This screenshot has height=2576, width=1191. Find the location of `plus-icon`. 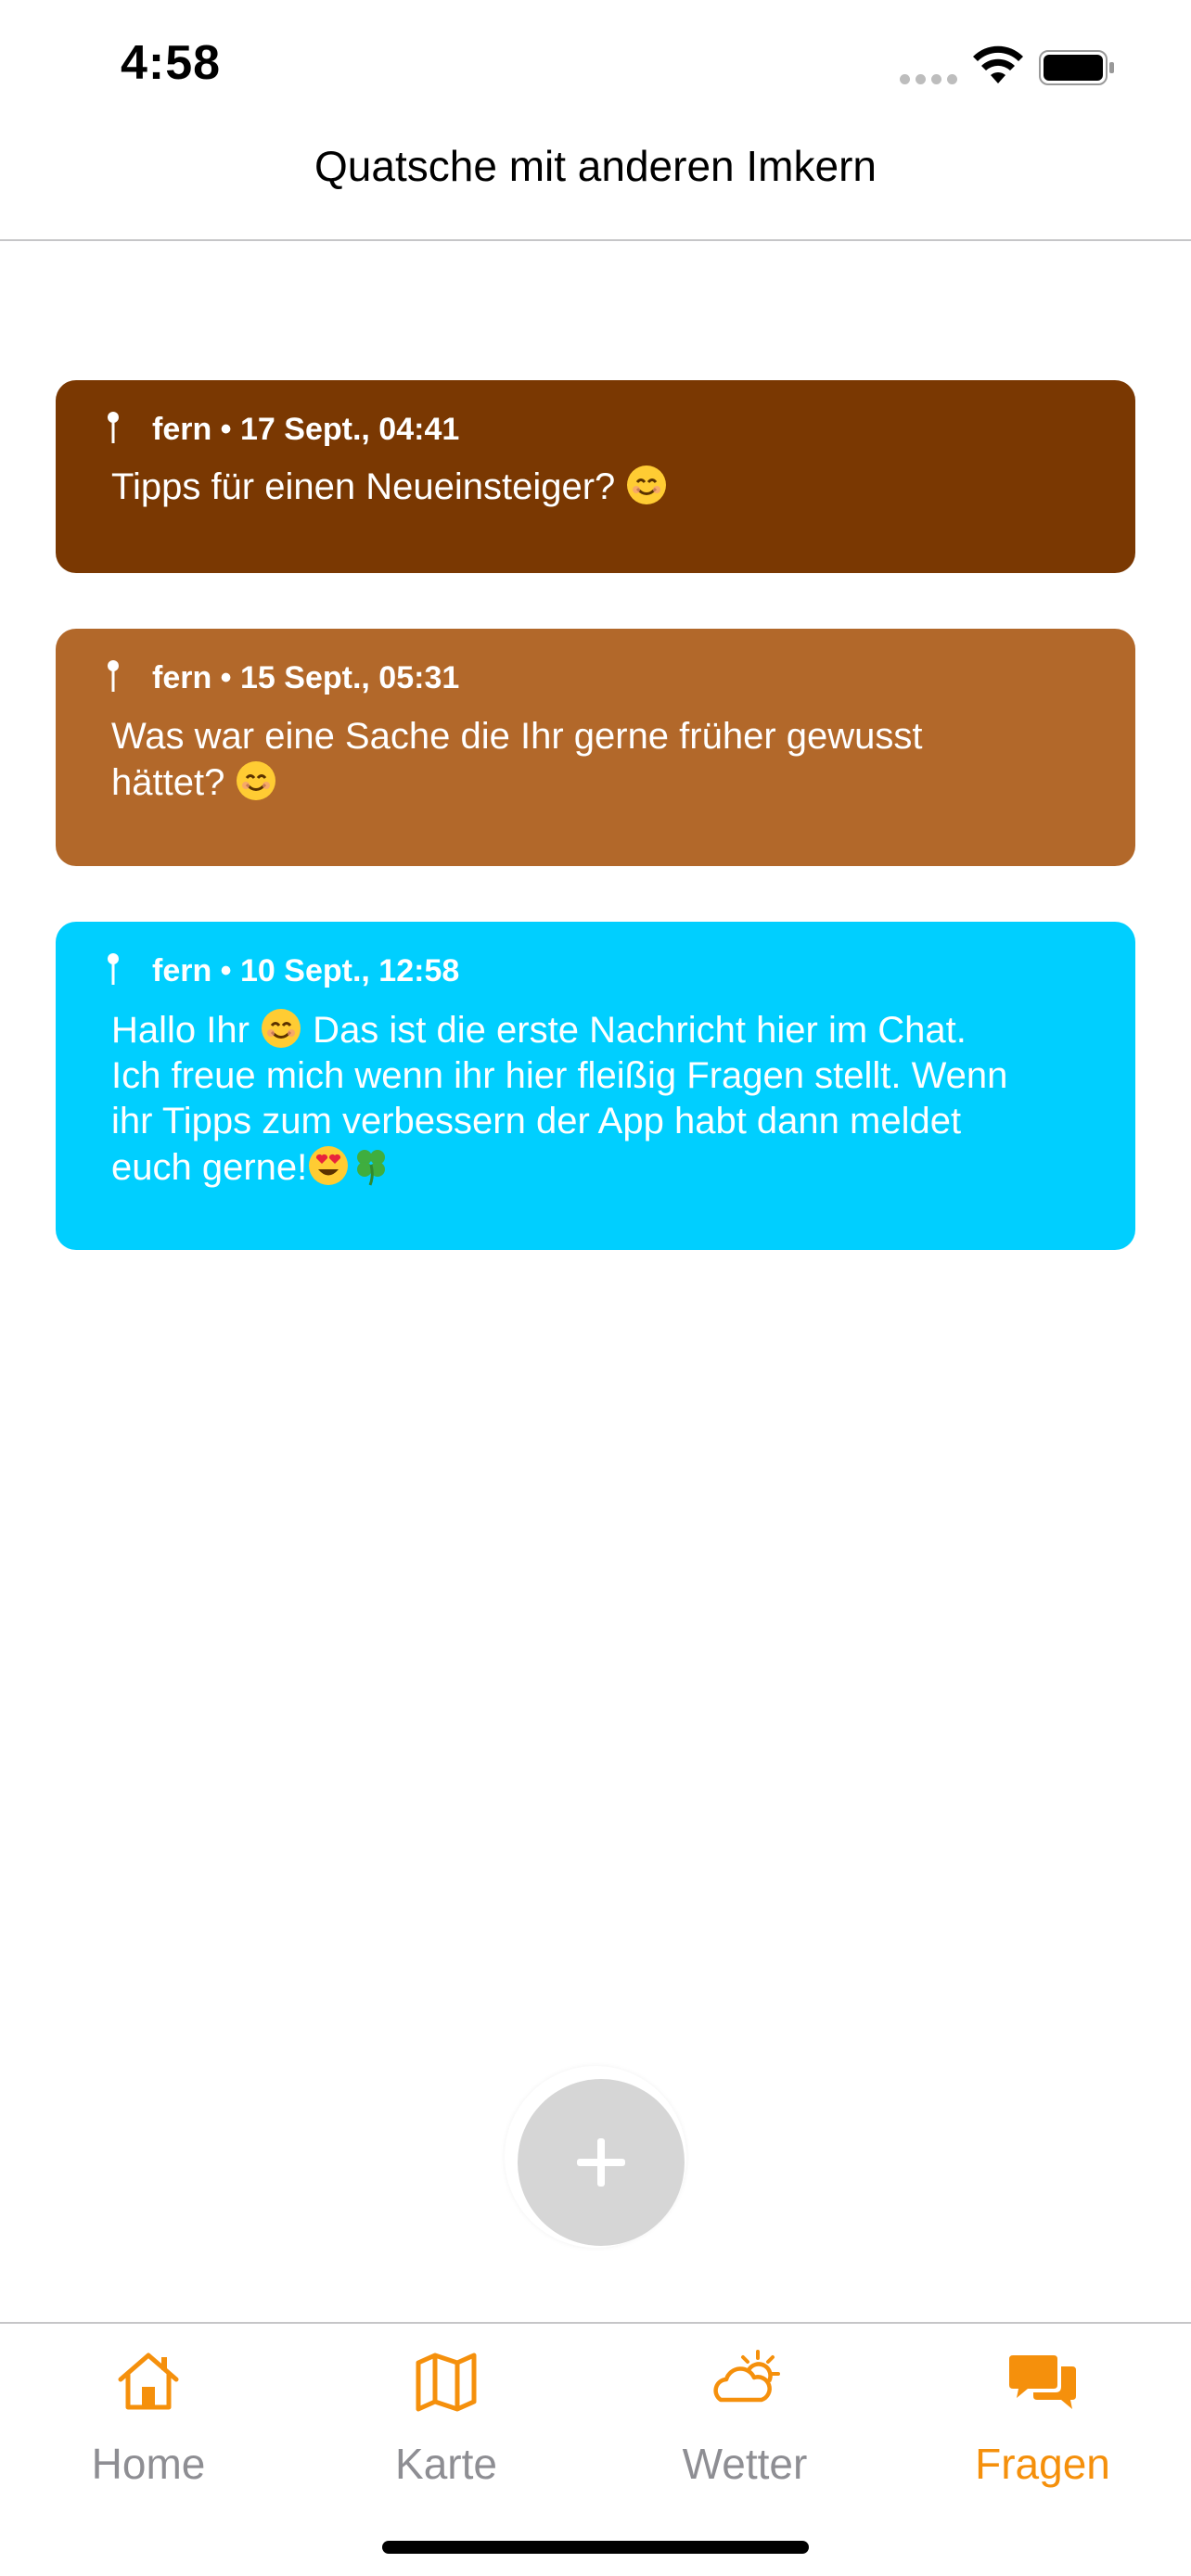

plus-icon is located at coordinates (601, 2163).